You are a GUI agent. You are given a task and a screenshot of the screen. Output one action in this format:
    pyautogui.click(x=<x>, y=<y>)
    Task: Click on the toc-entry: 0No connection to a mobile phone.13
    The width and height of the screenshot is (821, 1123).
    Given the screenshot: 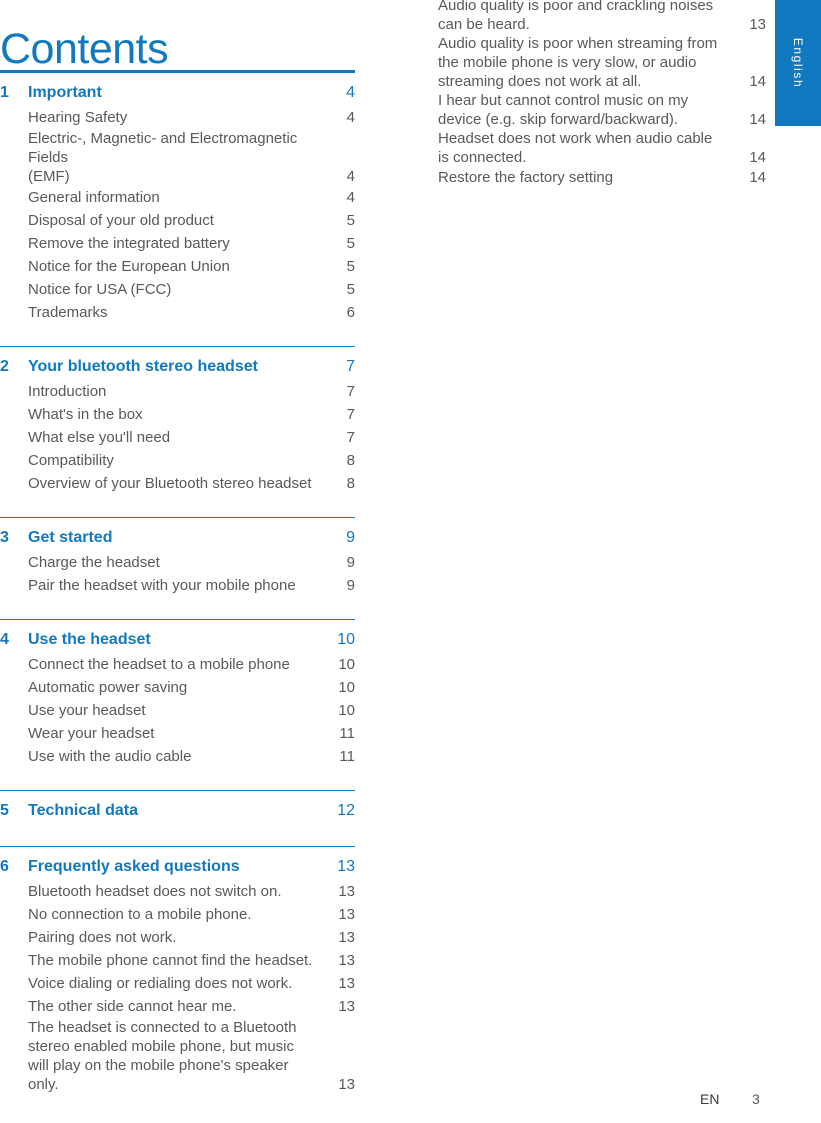 What is the action you would take?
    pyautogui.click(x=177, y=914)
    